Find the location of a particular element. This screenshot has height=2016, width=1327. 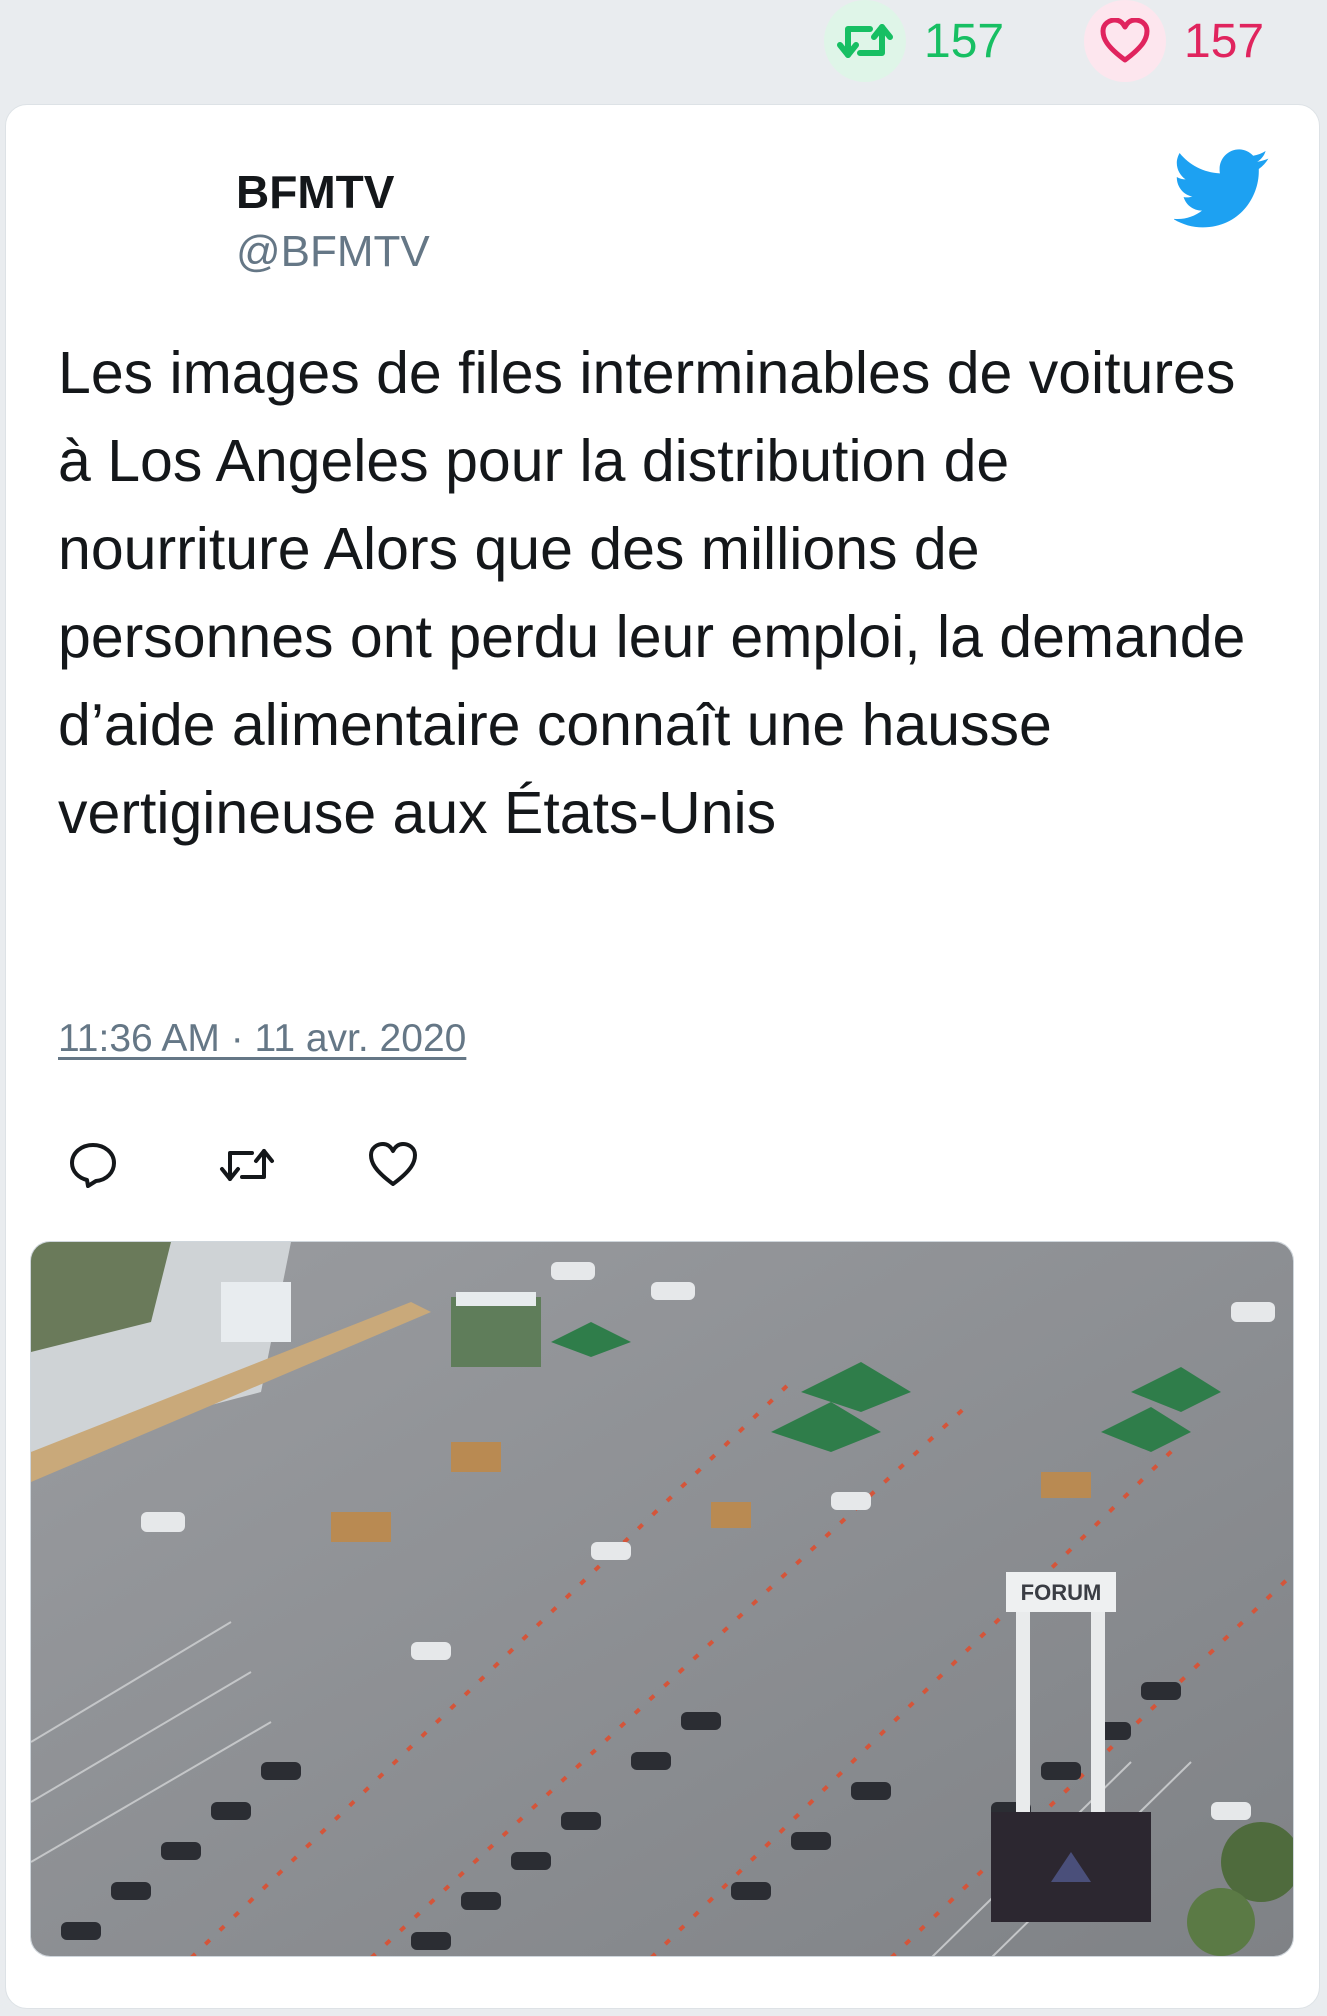

avatar is located at coordinates (123, 228).